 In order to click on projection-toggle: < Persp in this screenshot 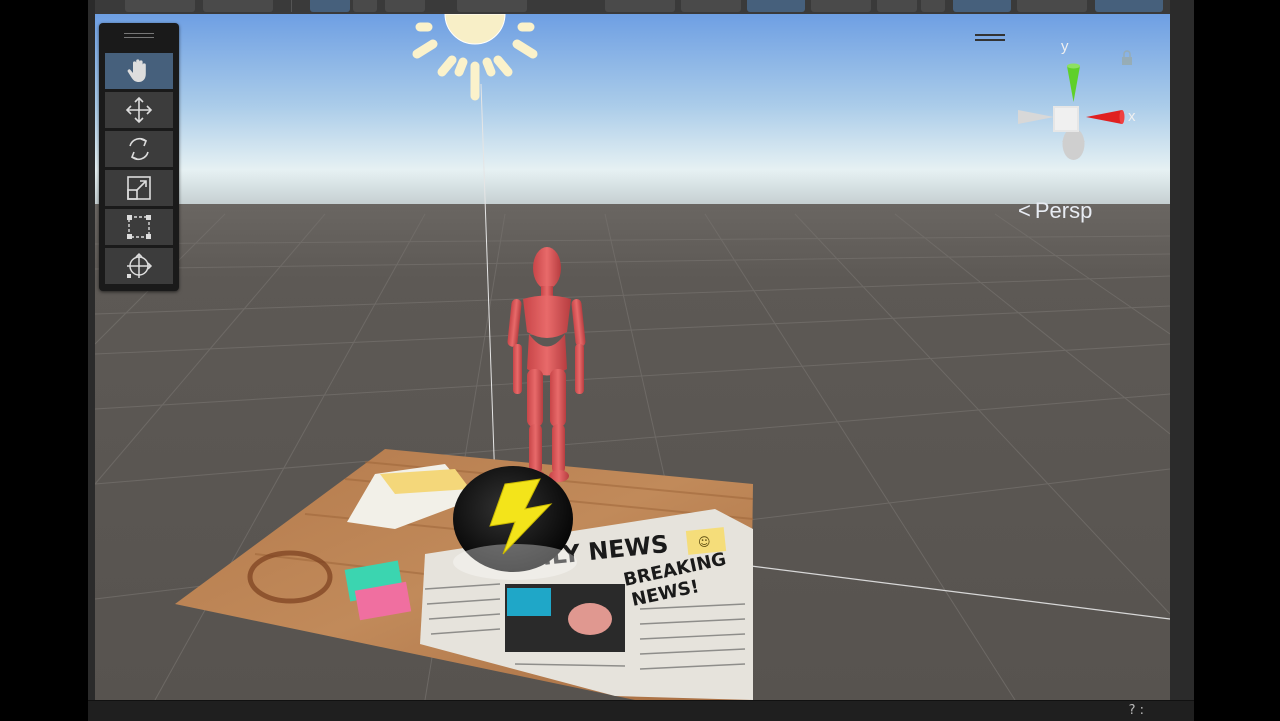, I will do `click(1055, 211)`.